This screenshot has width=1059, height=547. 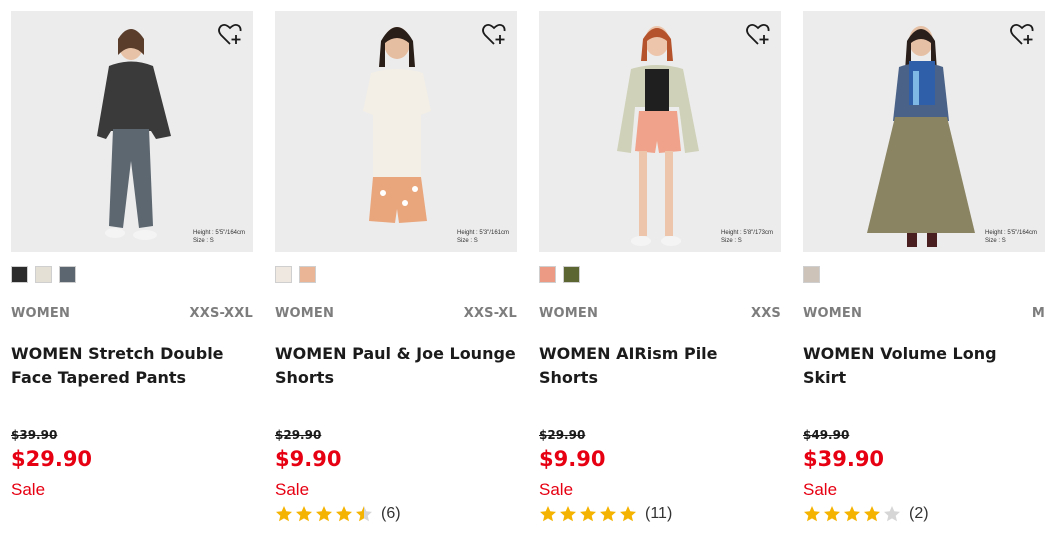 I want to click on product-name: WOMEN Volume Long Skirt, so click(x=924, y=366).